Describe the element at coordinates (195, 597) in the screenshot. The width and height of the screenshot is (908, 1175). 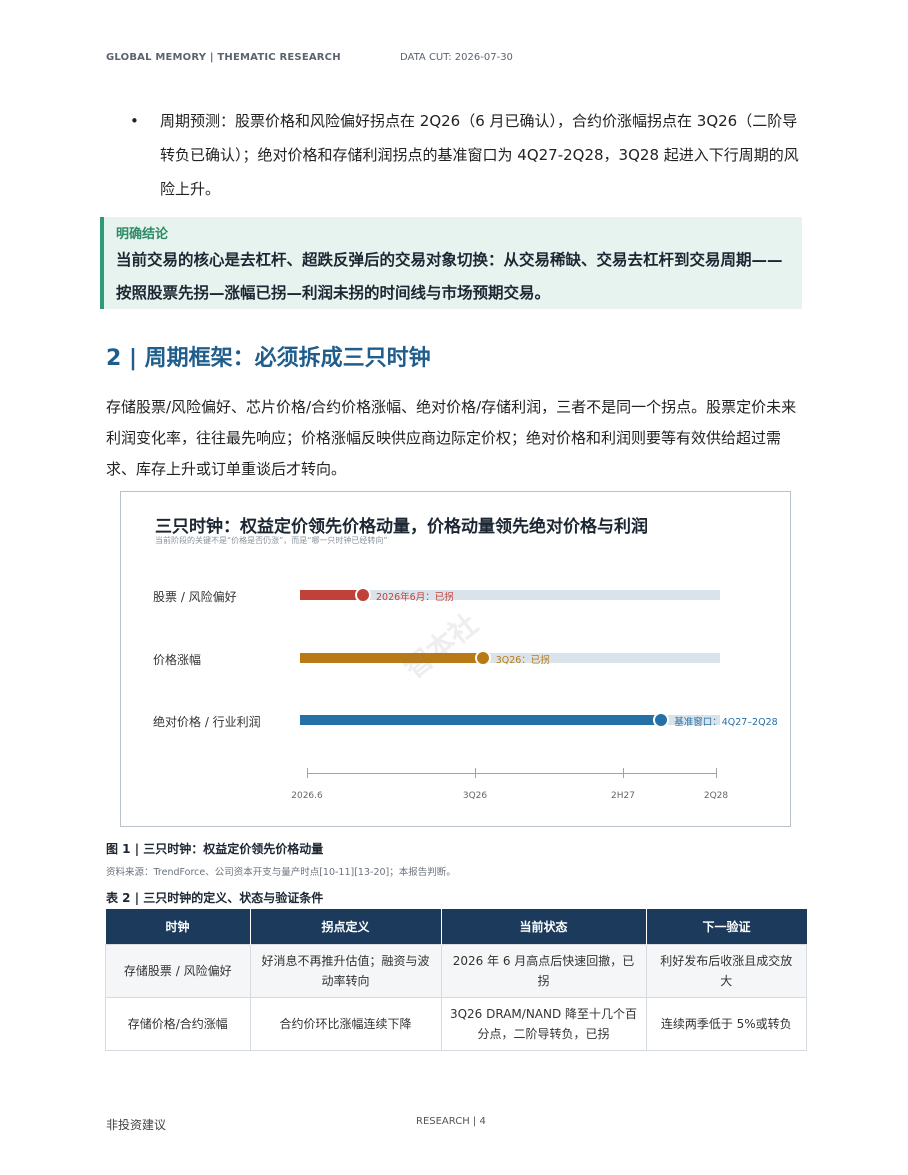
I see `row-label: 股票 / 风险偏好` at that location.